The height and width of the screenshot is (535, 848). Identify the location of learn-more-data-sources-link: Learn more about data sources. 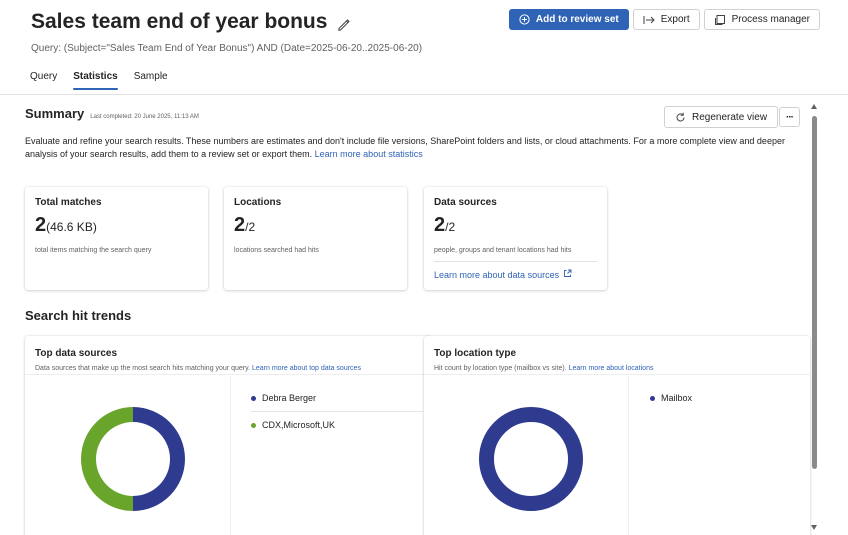
(515, 274).